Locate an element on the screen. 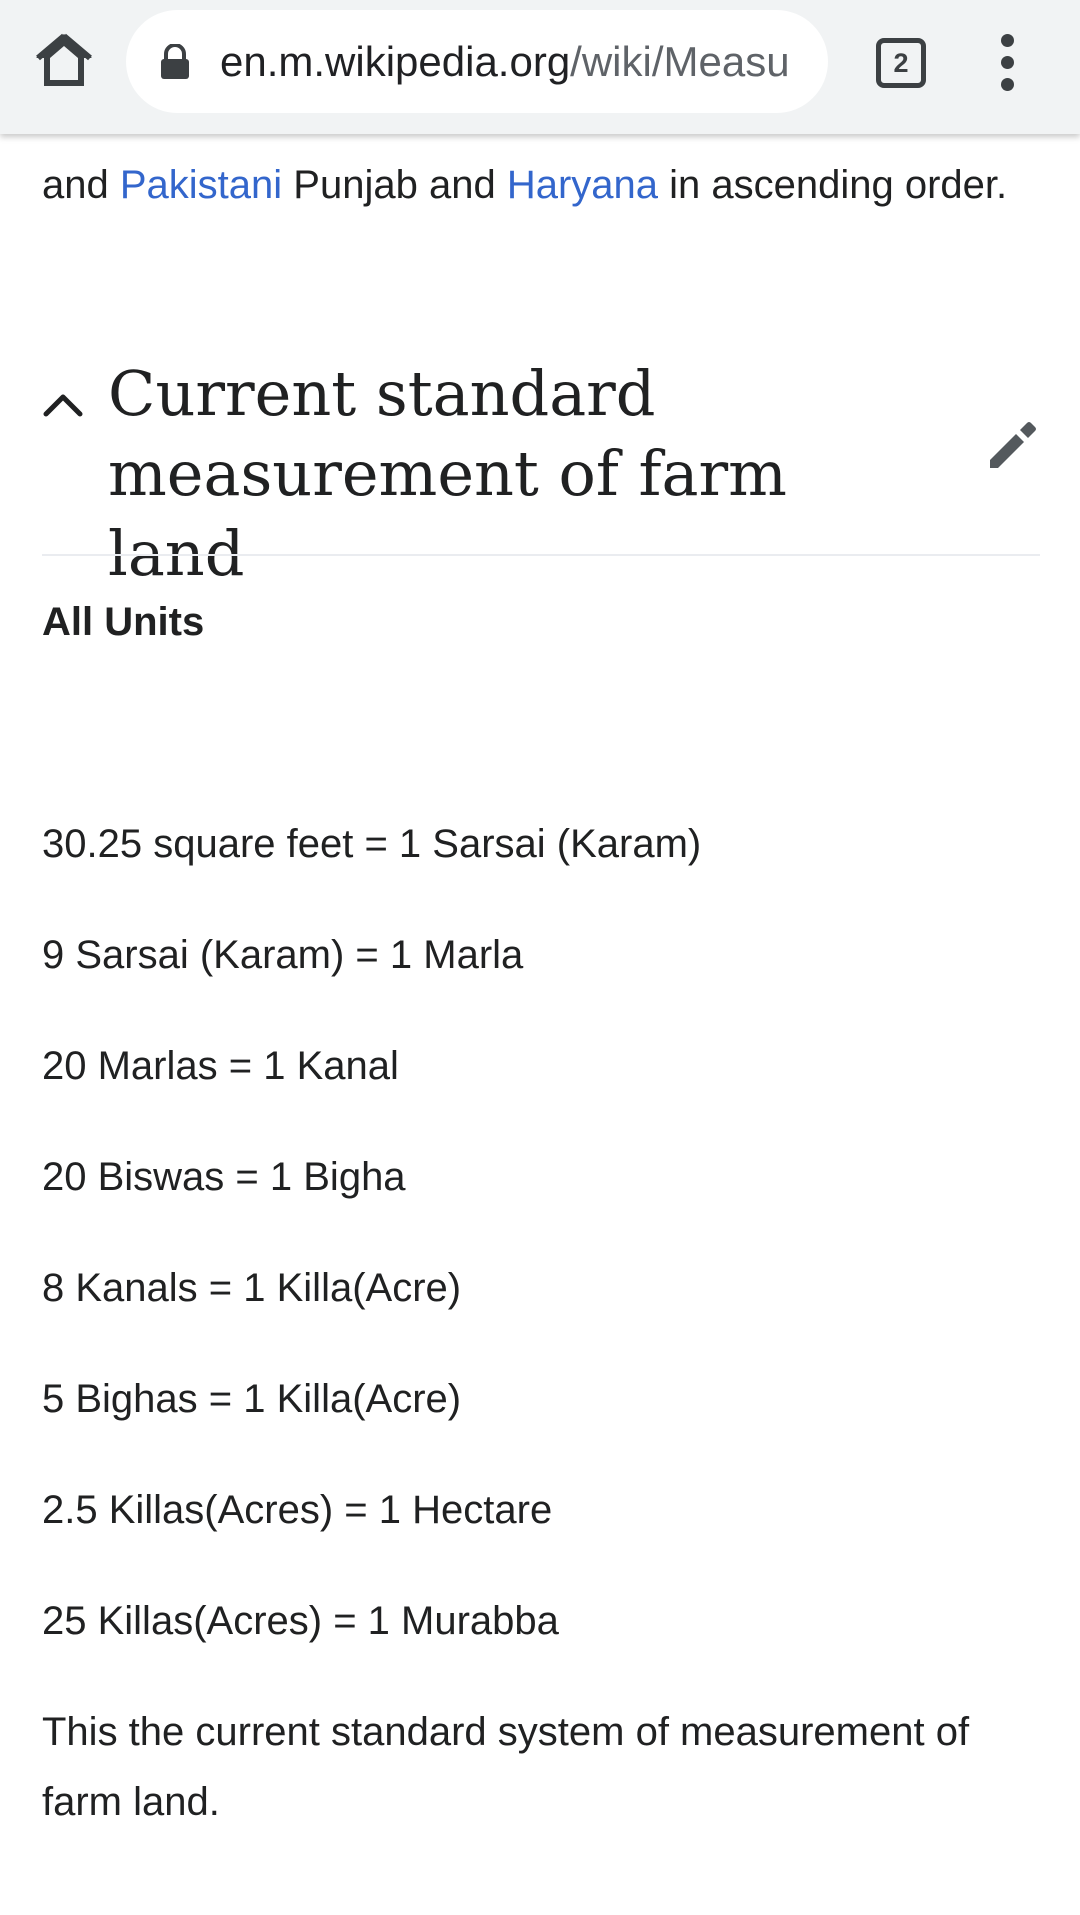 The height and width of the screenshot is (1915, 1080). unit-conversion-line: 2.5 Killas(Acres) = 1 Hectare is located at coordinates (297, 1510).